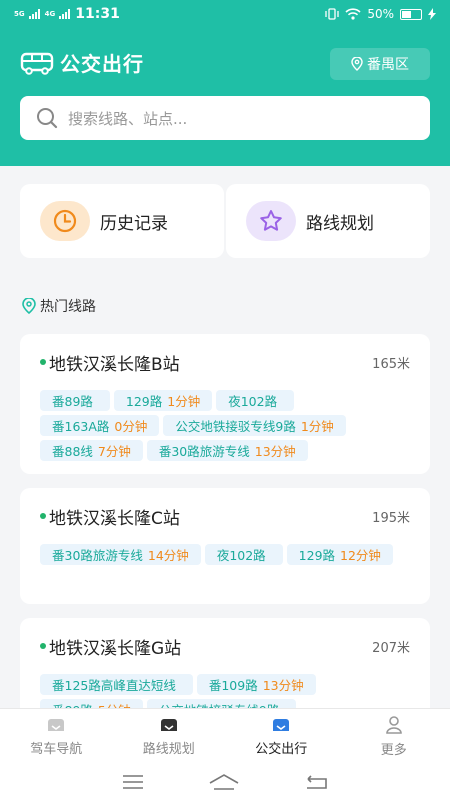  I want to click on route-tag: 公交地铁接驳专线9路 1分钟, so click(254, 425).